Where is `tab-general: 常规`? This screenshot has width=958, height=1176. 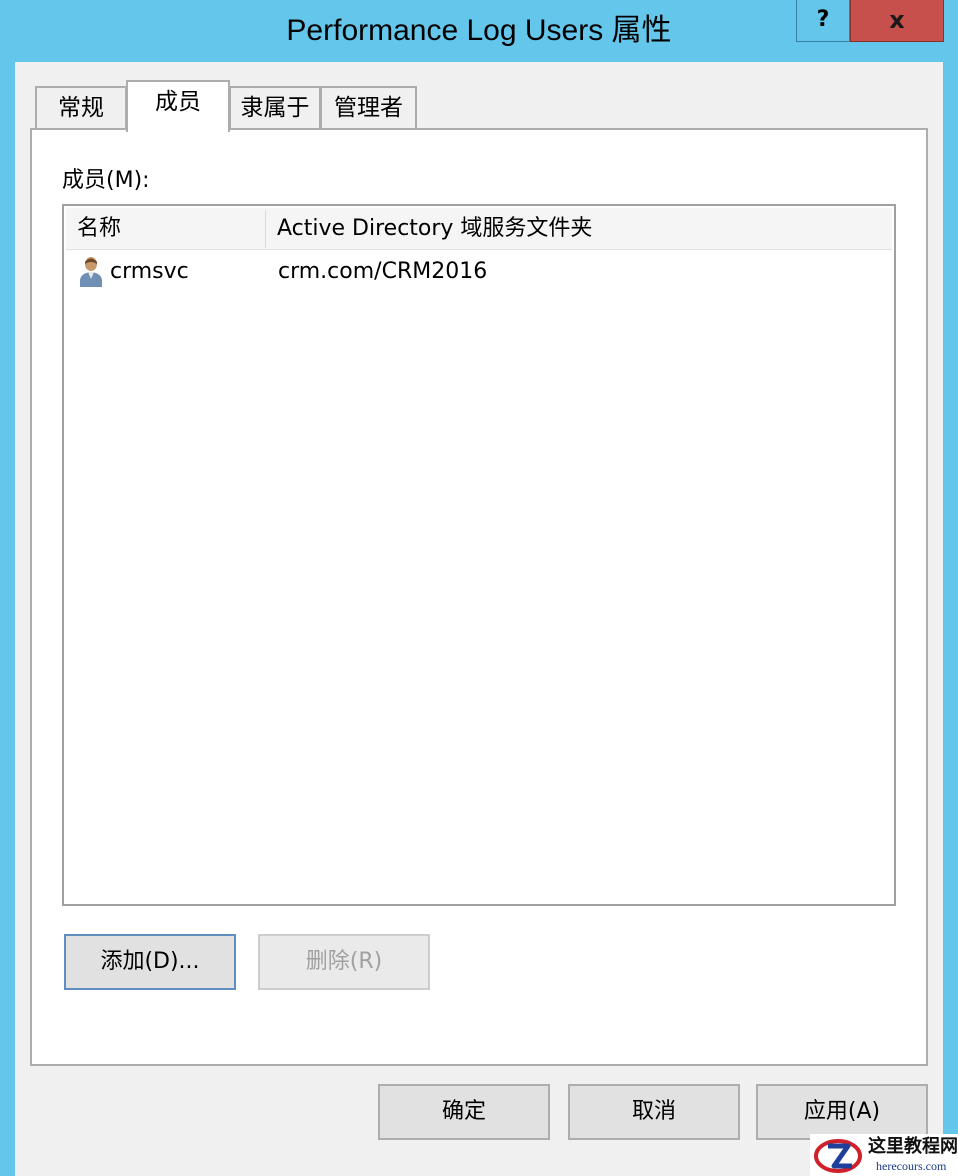 tab-general: 常规 is located at coordinates (81, 107).